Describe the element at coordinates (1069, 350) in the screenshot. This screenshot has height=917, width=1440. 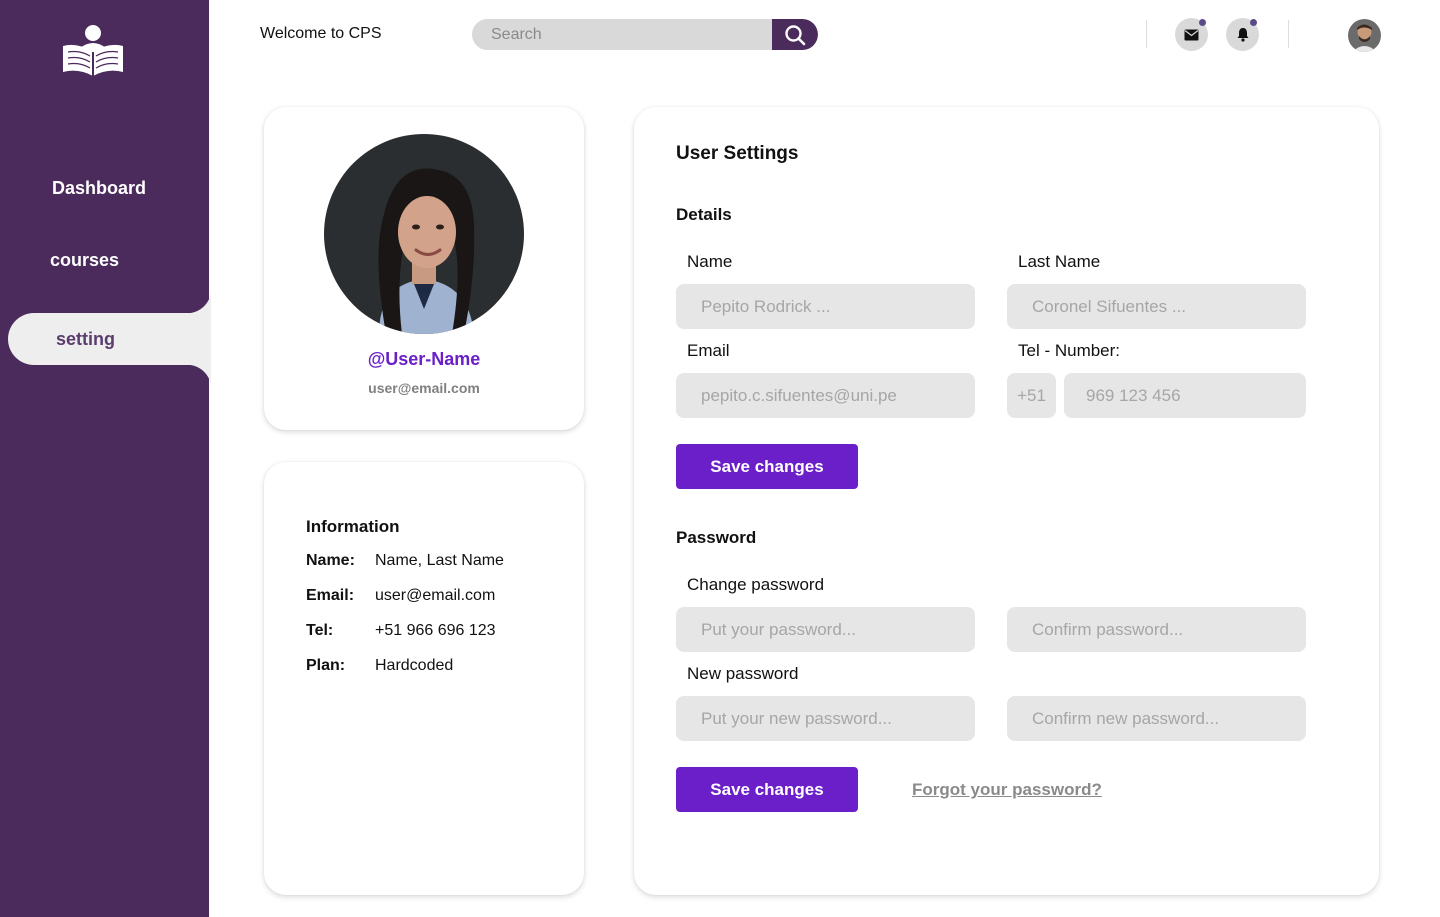
I see `tel-number-label: Tel - Number:` at that location.